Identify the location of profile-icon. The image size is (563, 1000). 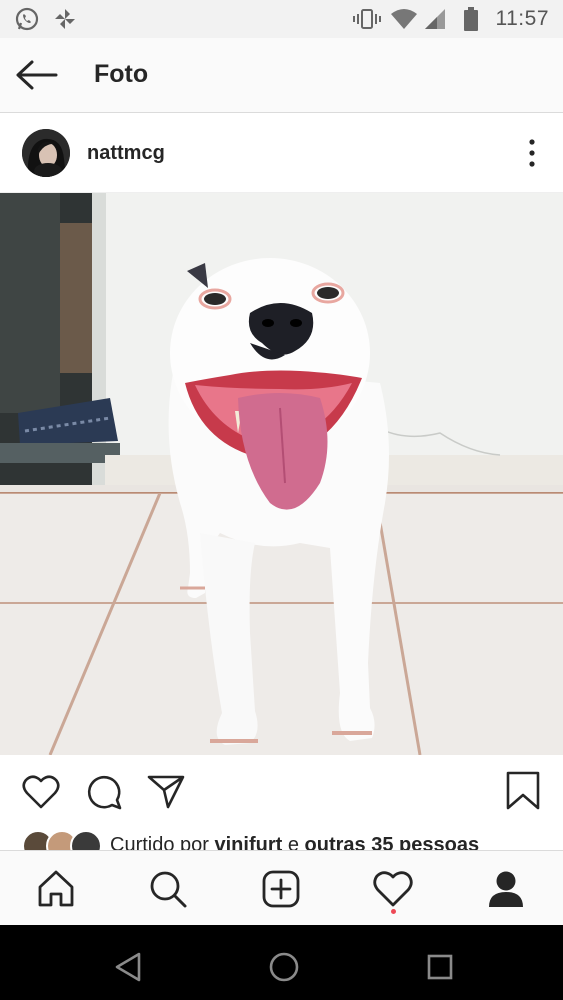
(506, 889).